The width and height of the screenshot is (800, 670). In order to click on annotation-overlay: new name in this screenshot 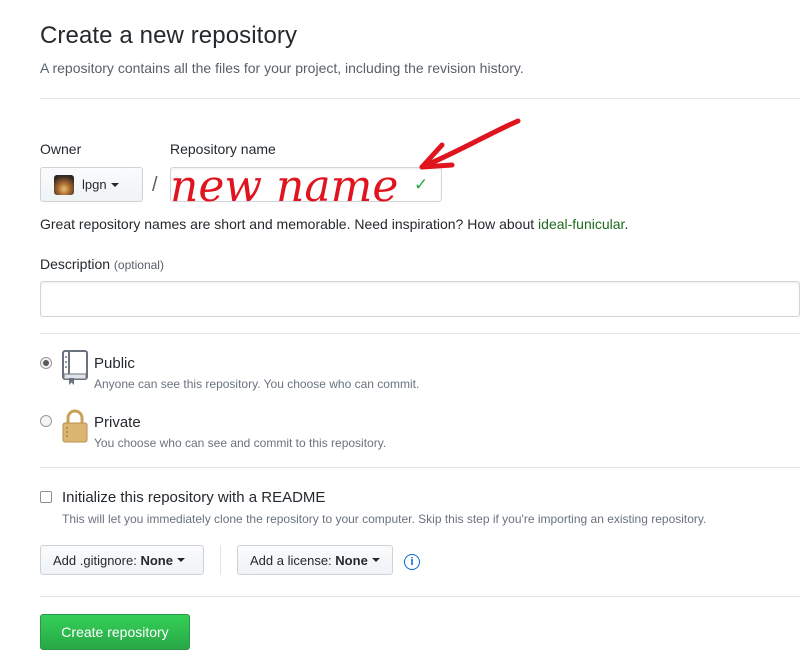, I will do `click(345, 165)`.